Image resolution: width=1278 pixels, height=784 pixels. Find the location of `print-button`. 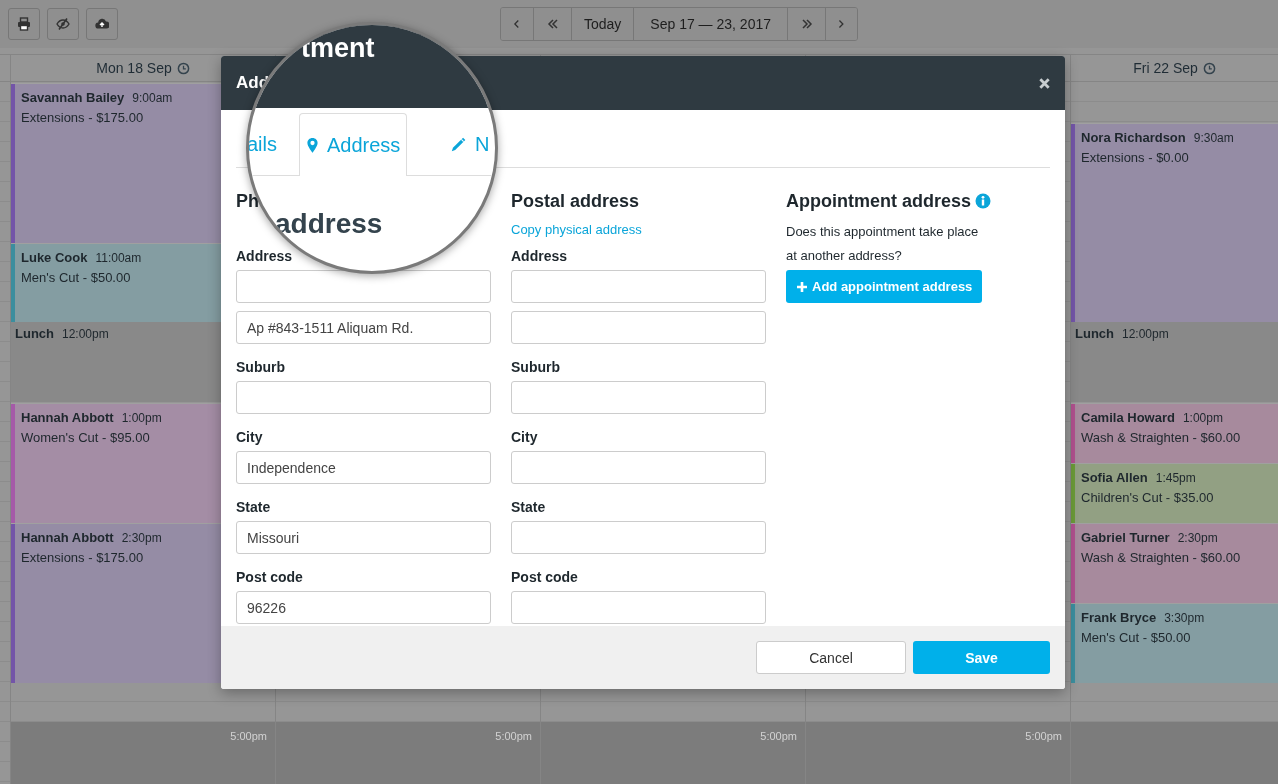

print-button is located at coordinates (24, 24).